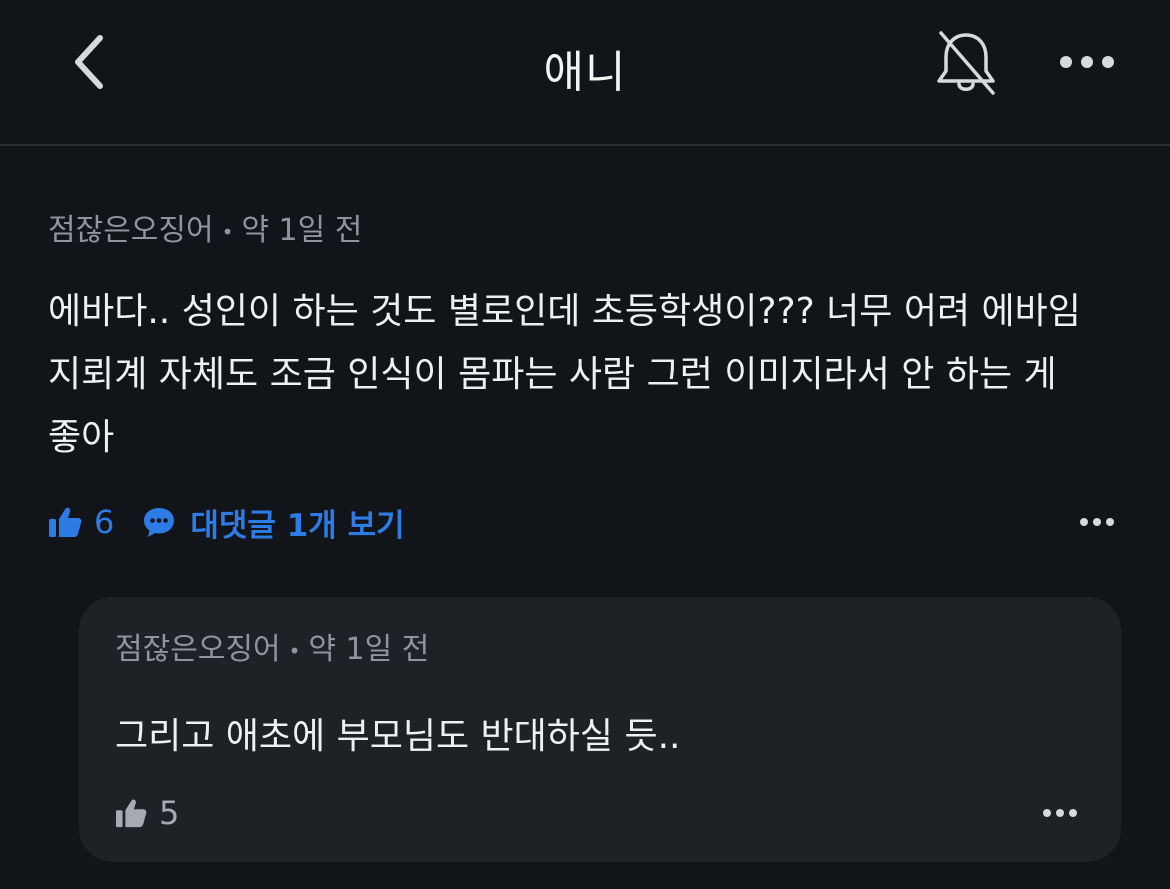  I want to click on view-replies-button: 대댓글 1개 보기, so click(273, 522).